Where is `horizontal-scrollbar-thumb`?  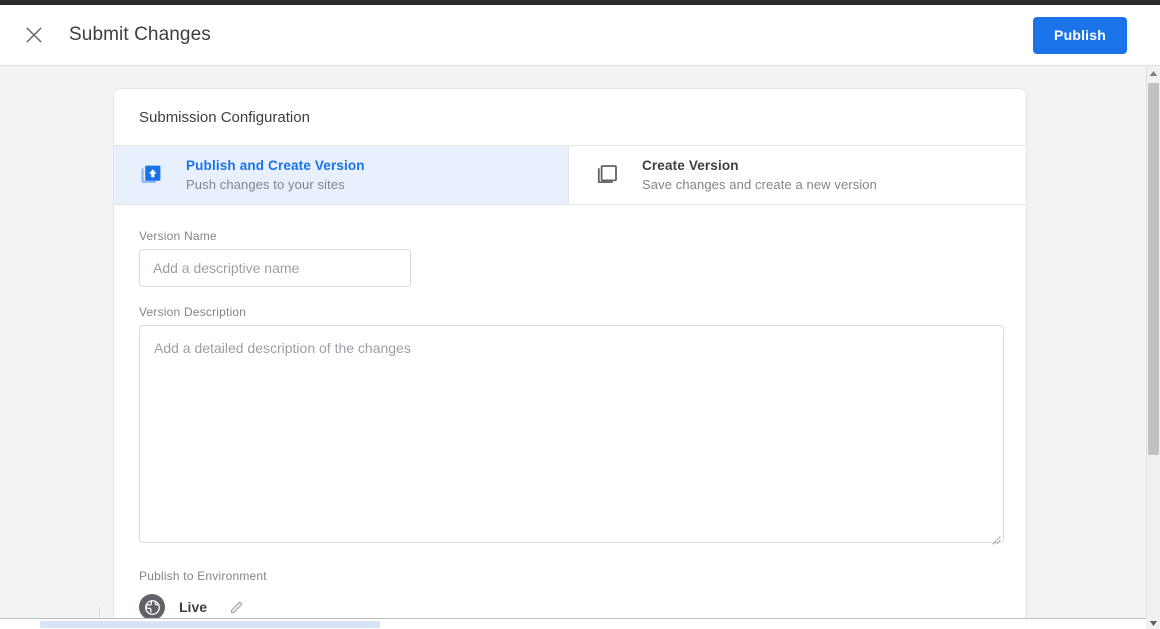 horizontal-scrollbar-thumb is located at coordinates (210, 624).